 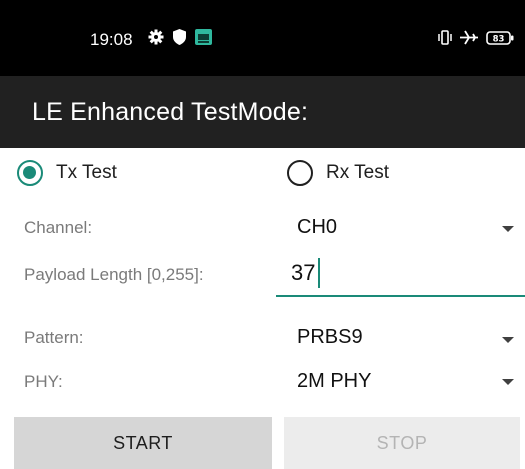 What do you see at coordinates (143, 443) in the screenshot?
I see `start-button: START` at bounding box center [143, 443].